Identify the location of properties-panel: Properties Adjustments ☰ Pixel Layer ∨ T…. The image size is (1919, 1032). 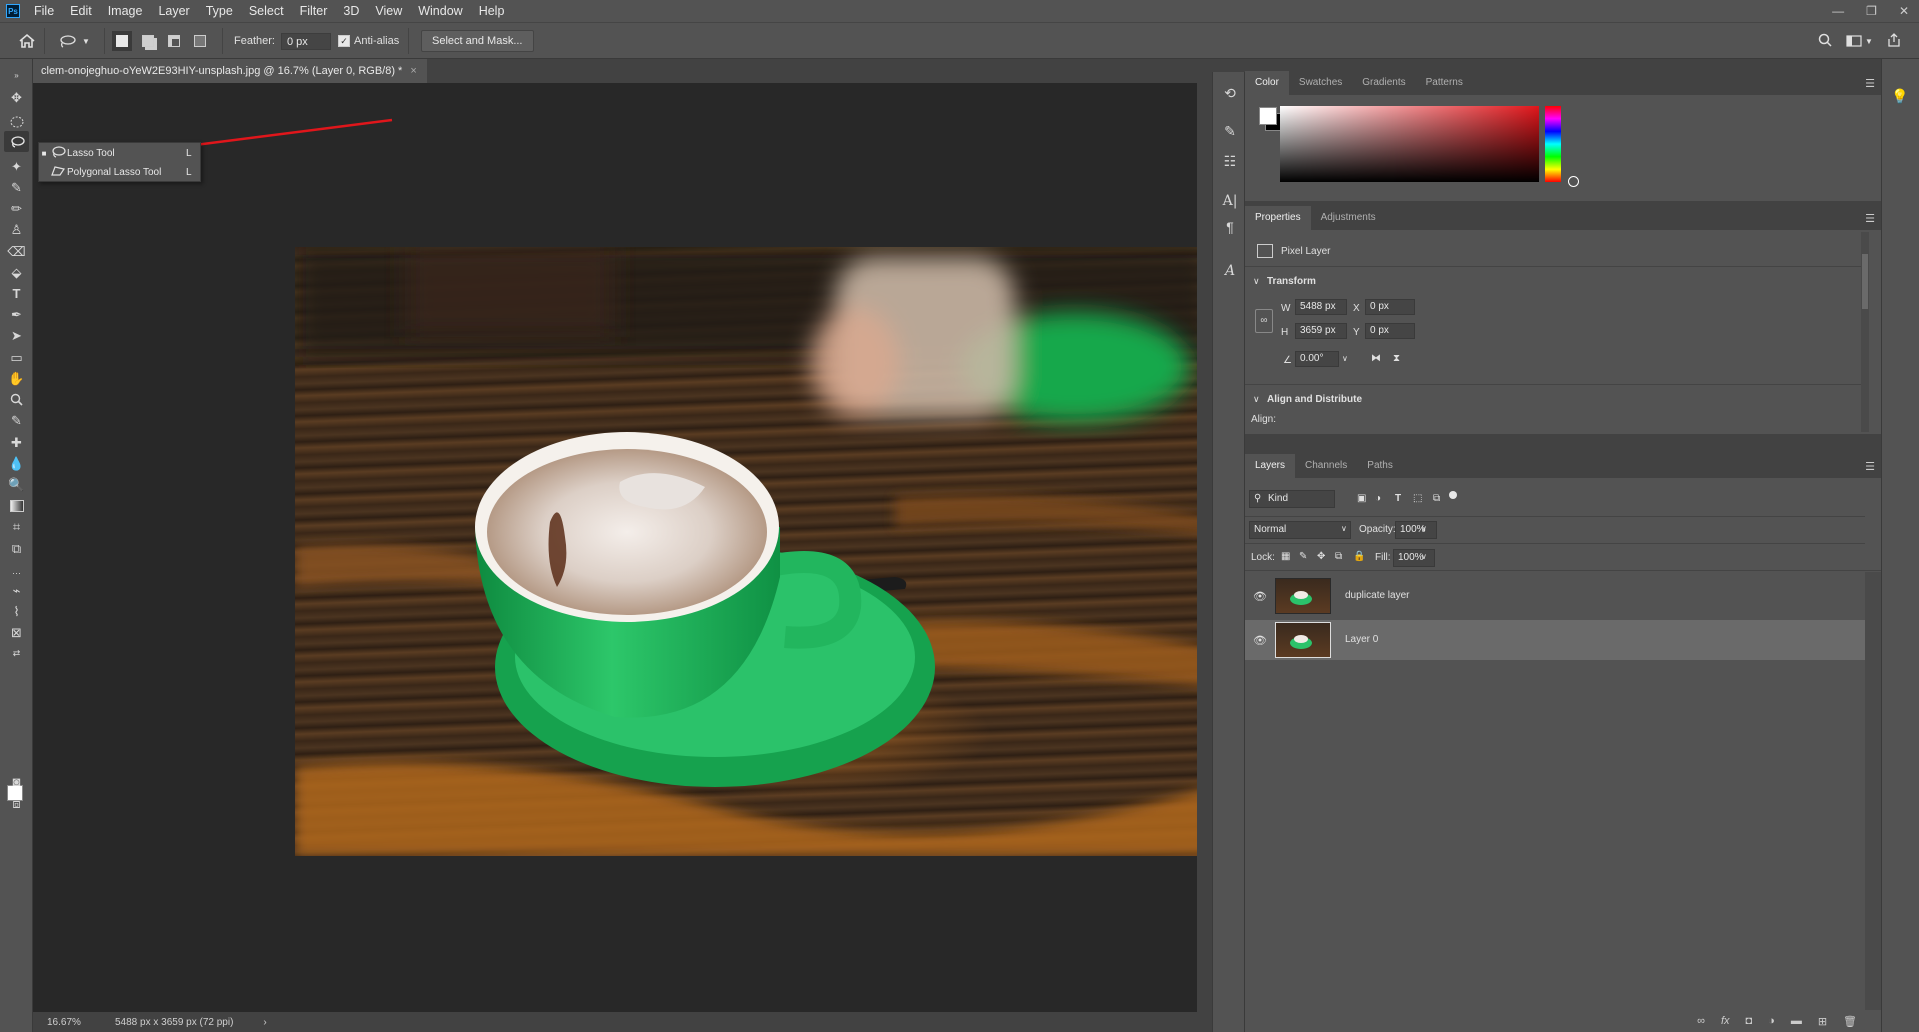
(1563, 320).